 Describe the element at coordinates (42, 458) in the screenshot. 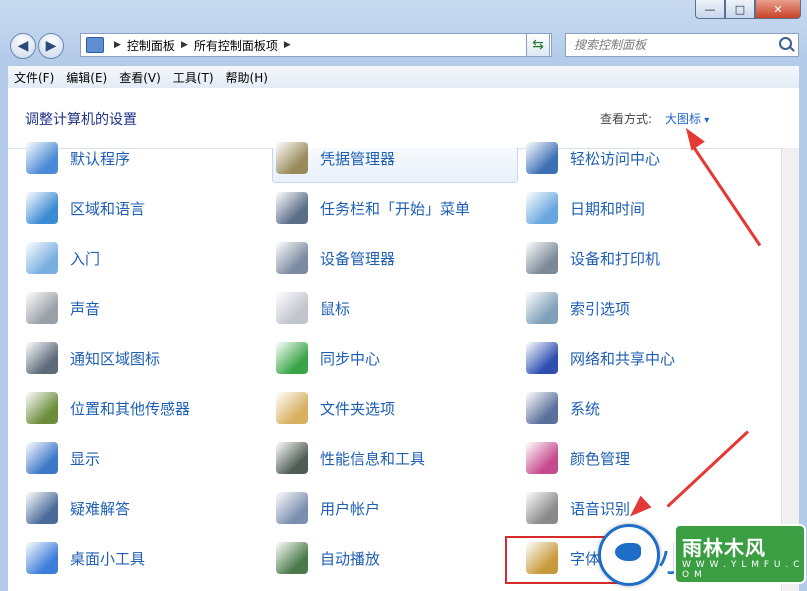

I see `display-icon` at that location.